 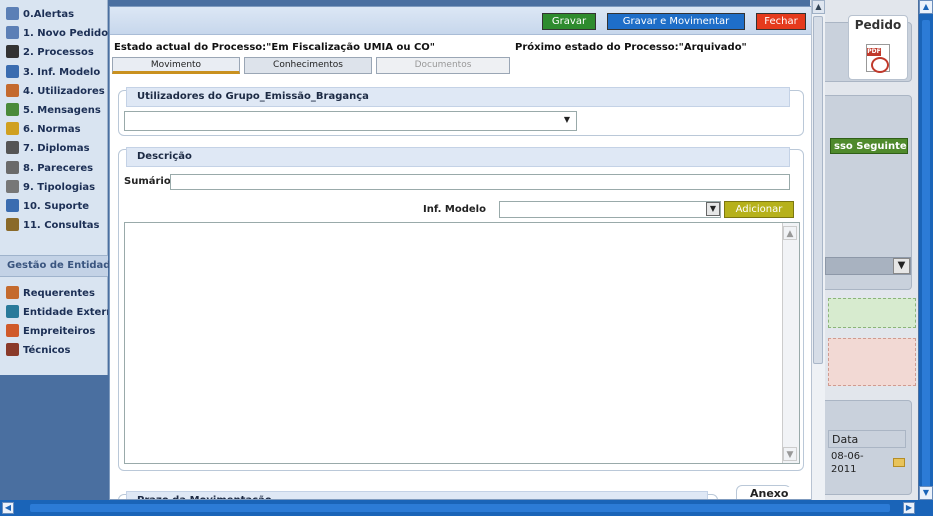 What do you see at coordinates (65, 34) in the screenshot?
I see `sidebar-item-label: 1. Novo Pedido` at bounding box center [65, 34].